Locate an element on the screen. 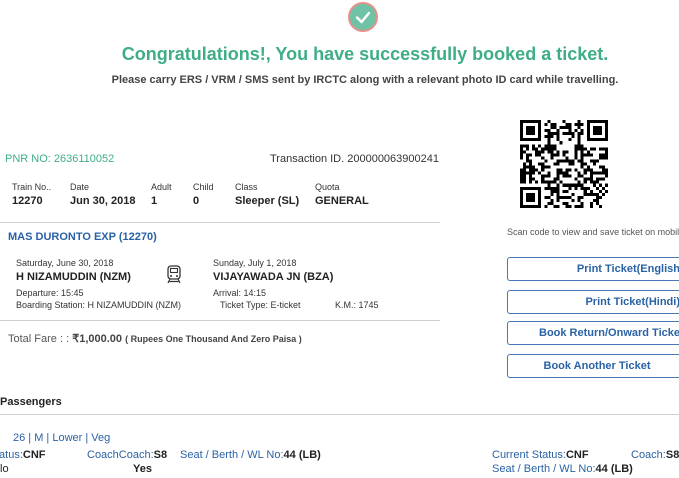 The height and width of the screenshot is (478, 679). seat-label: Seat / Berth / WL No: is located at coordinates (232, 455).